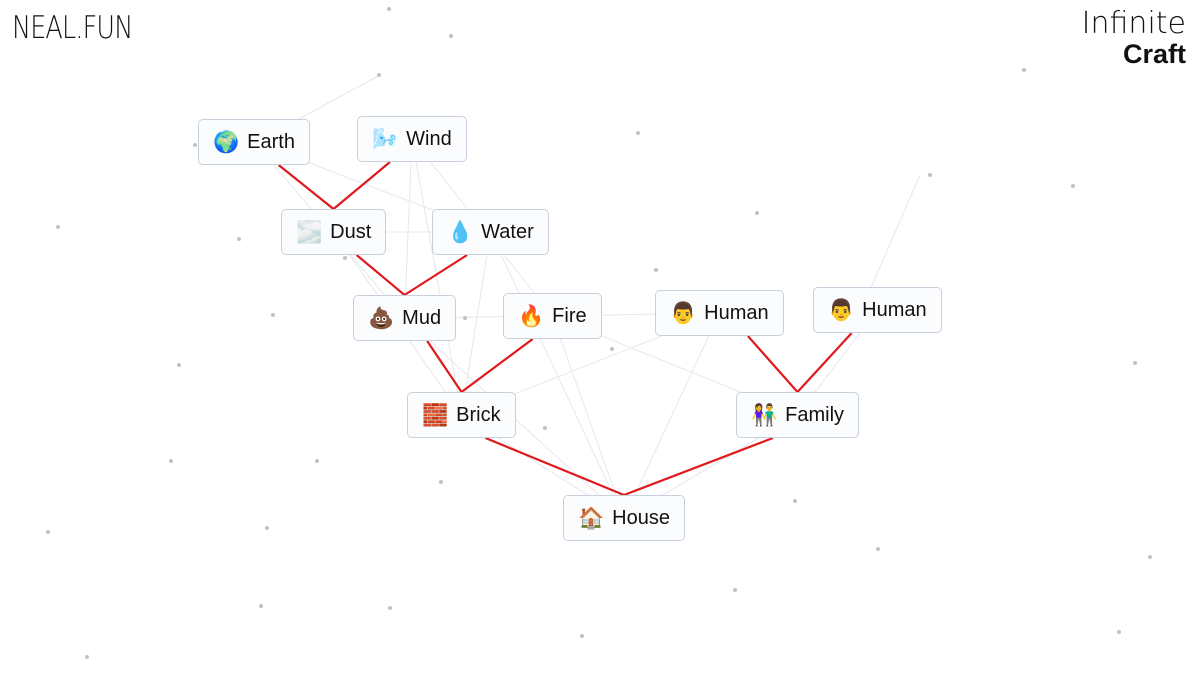  What do you see at coordinates (226, 142) in the screenshot?
I see `globe-icon: 🌍` at bounding box center [226, 142].